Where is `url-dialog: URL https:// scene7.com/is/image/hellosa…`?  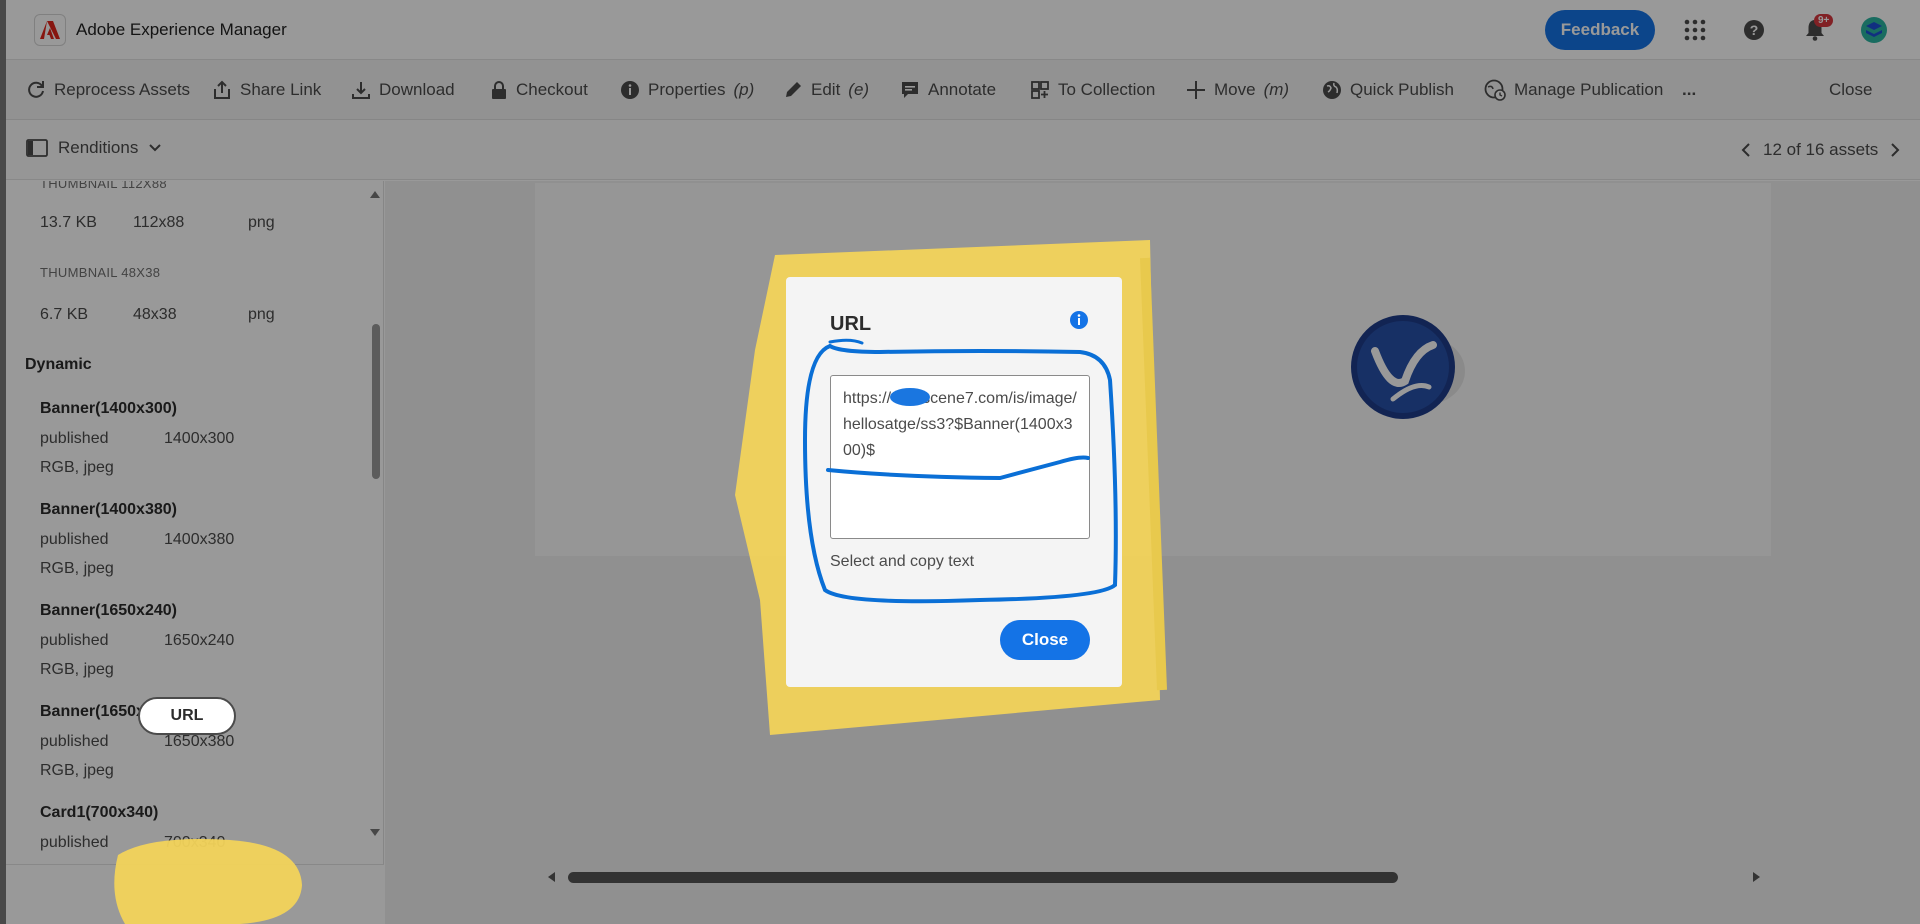
url-dialog: URL https:// scene7.com/is/image/hellosa… is located at coordinates (954, 482).